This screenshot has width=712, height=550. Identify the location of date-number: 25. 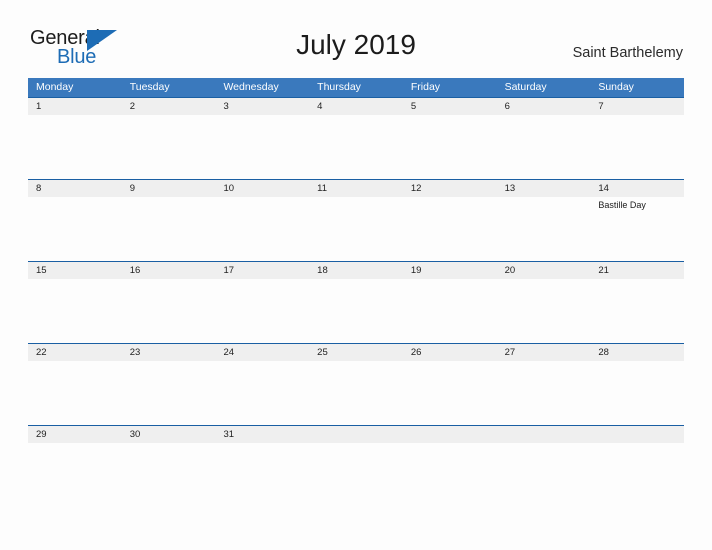
(356, 352).